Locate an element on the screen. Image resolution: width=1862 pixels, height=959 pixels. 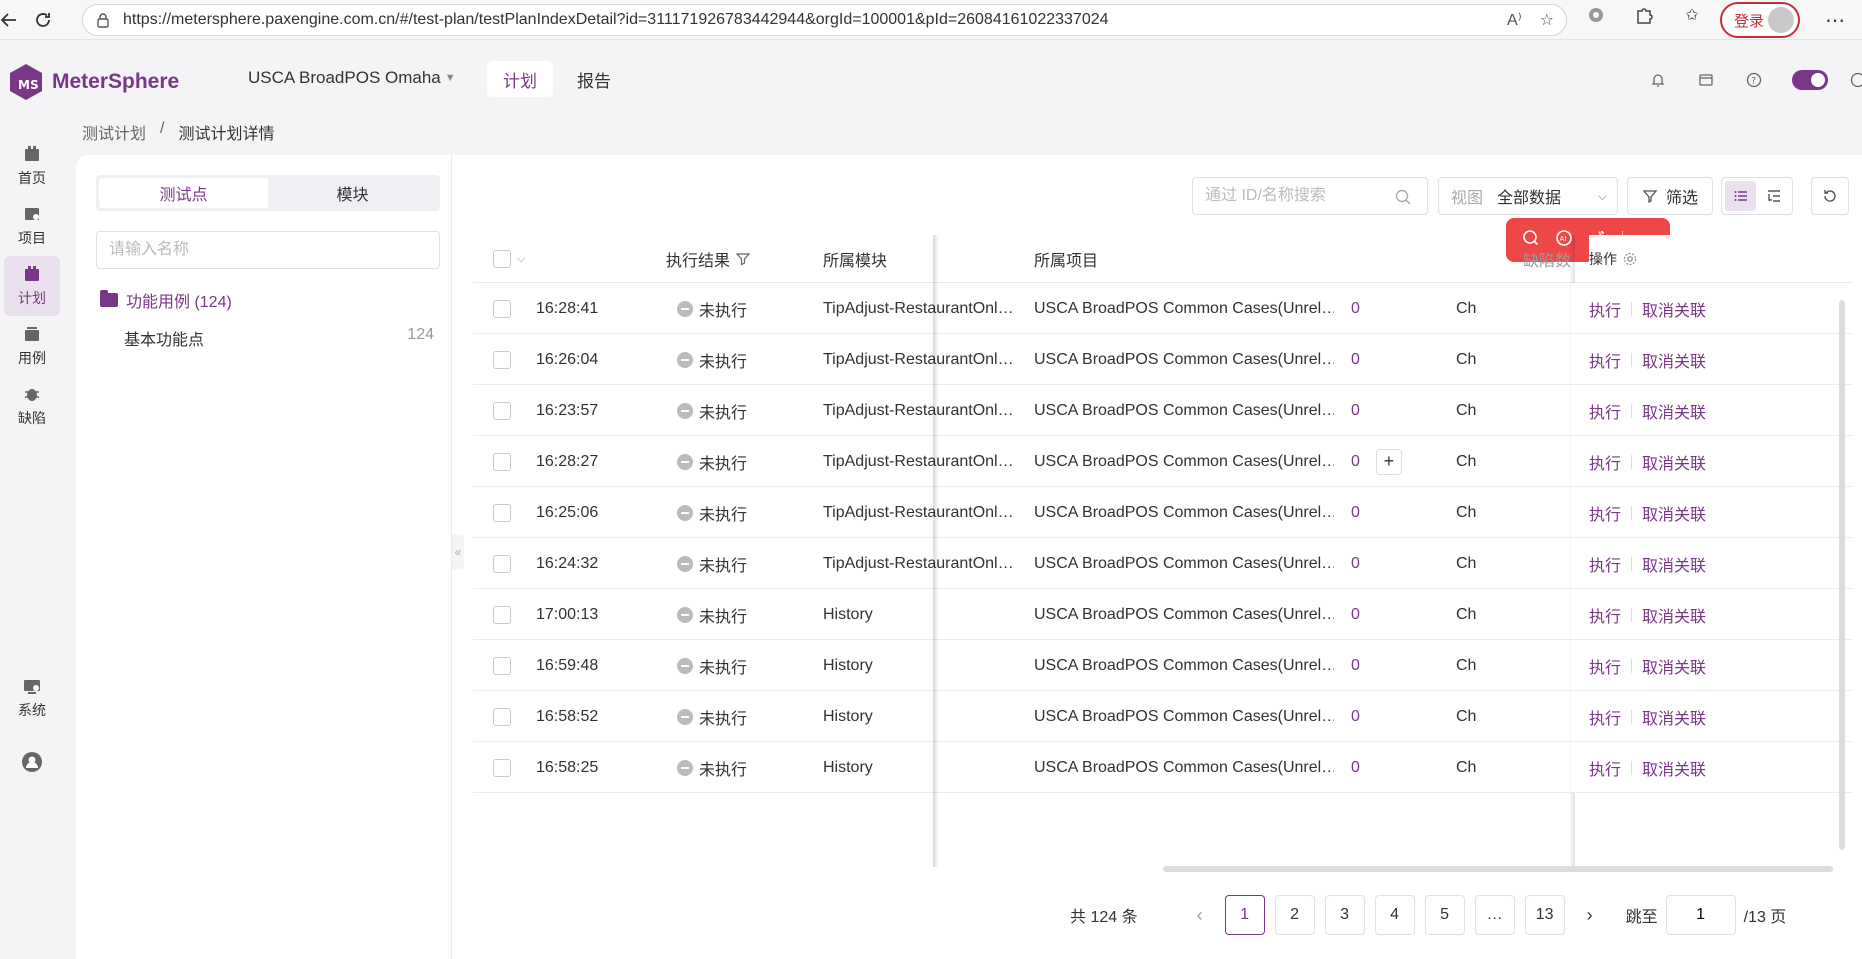
read-aloud-icon: A⁾ is located at coordinates (1514, 20).